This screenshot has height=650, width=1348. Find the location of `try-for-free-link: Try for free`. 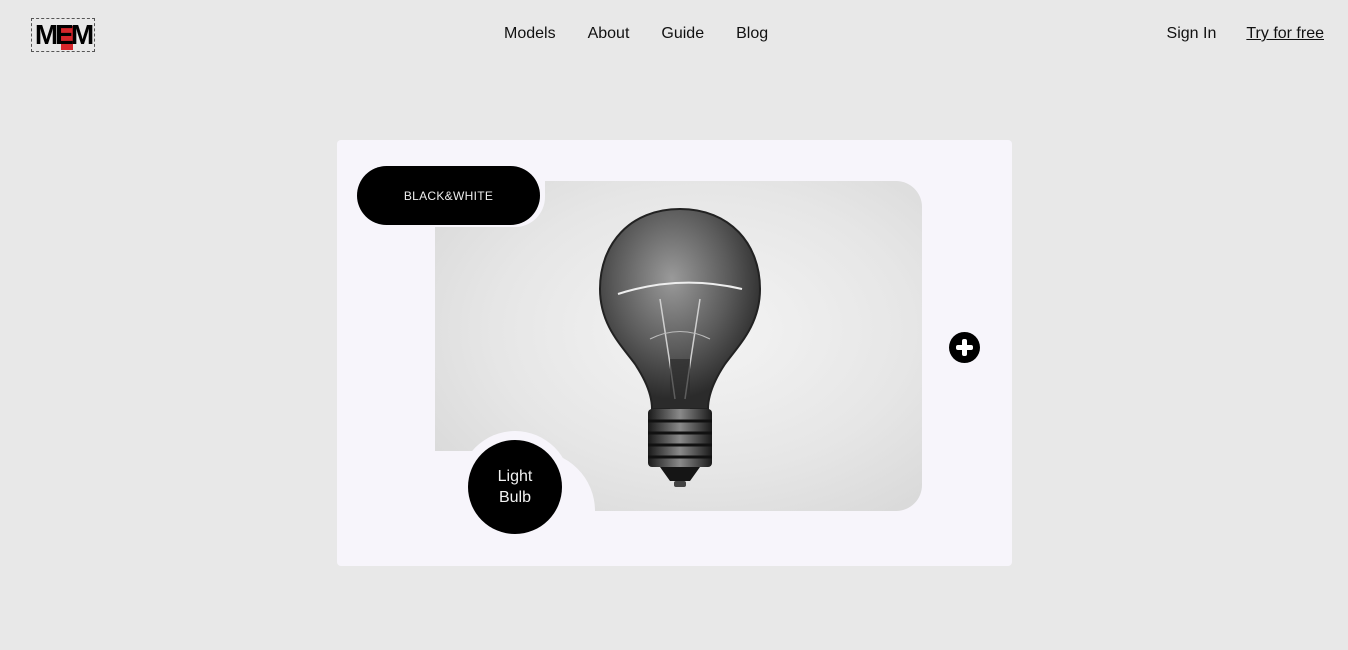

try-for-free-link: Try for free is located at coordinates (1285, 34).